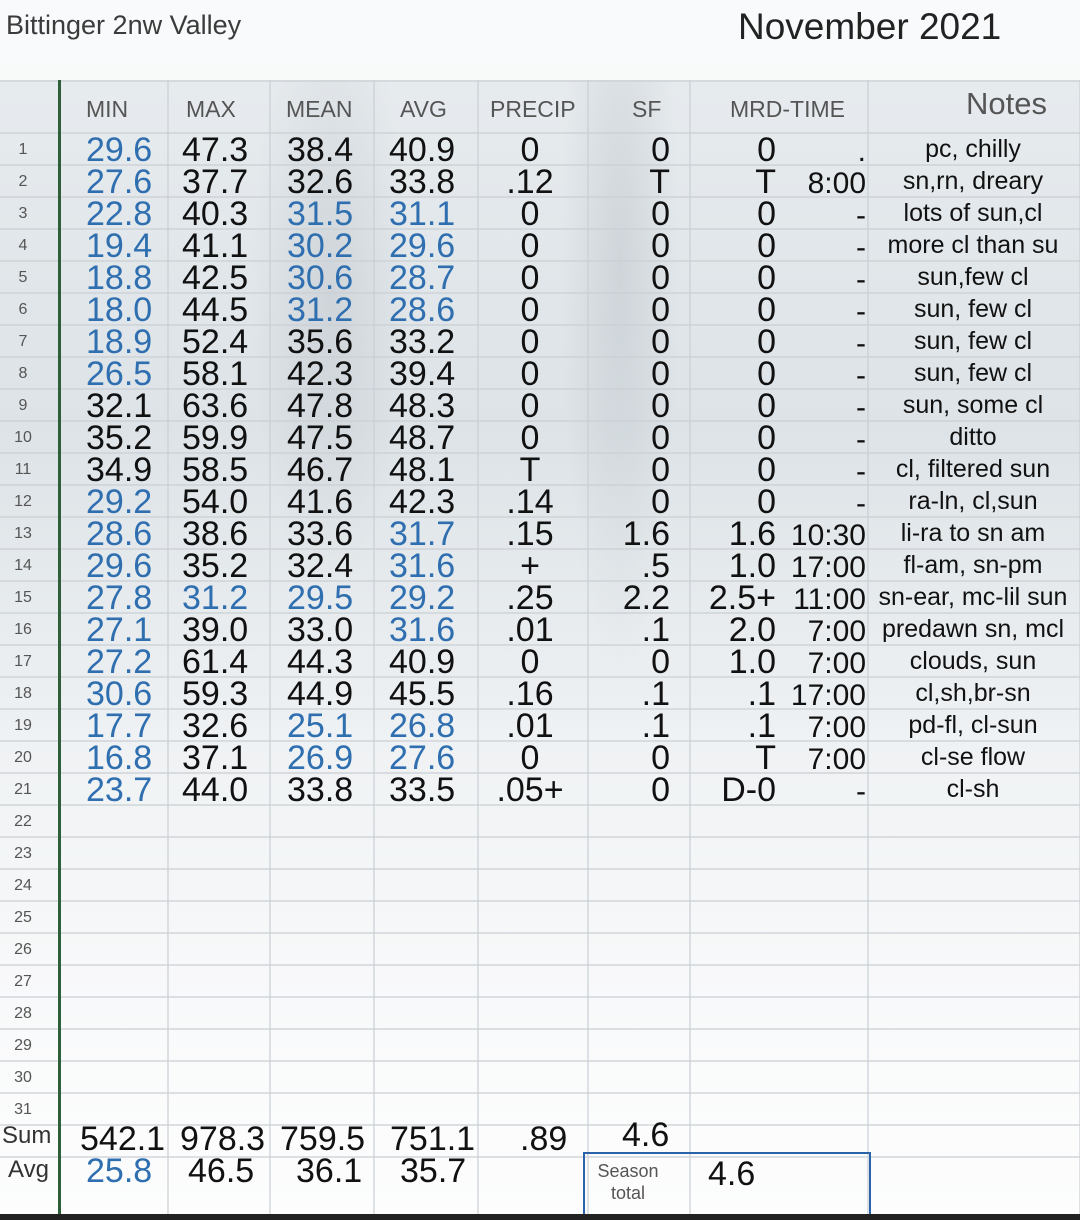 This screenshot has height=1220, width=1080. Describe the element at coordinates (119, 278) in the screenshot. I see `cell-min: 18.8` at that location.